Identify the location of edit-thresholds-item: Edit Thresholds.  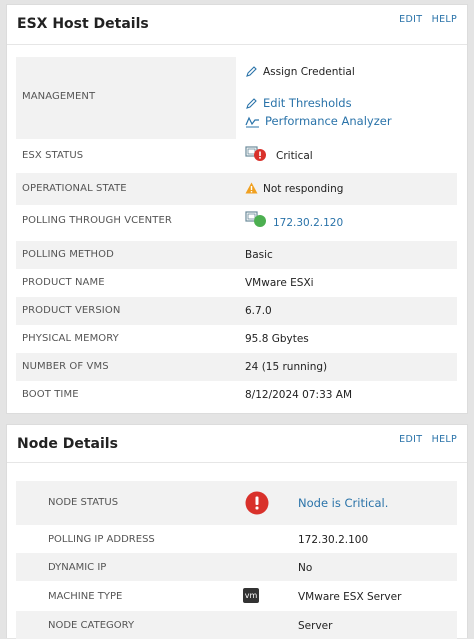
(298, 103).